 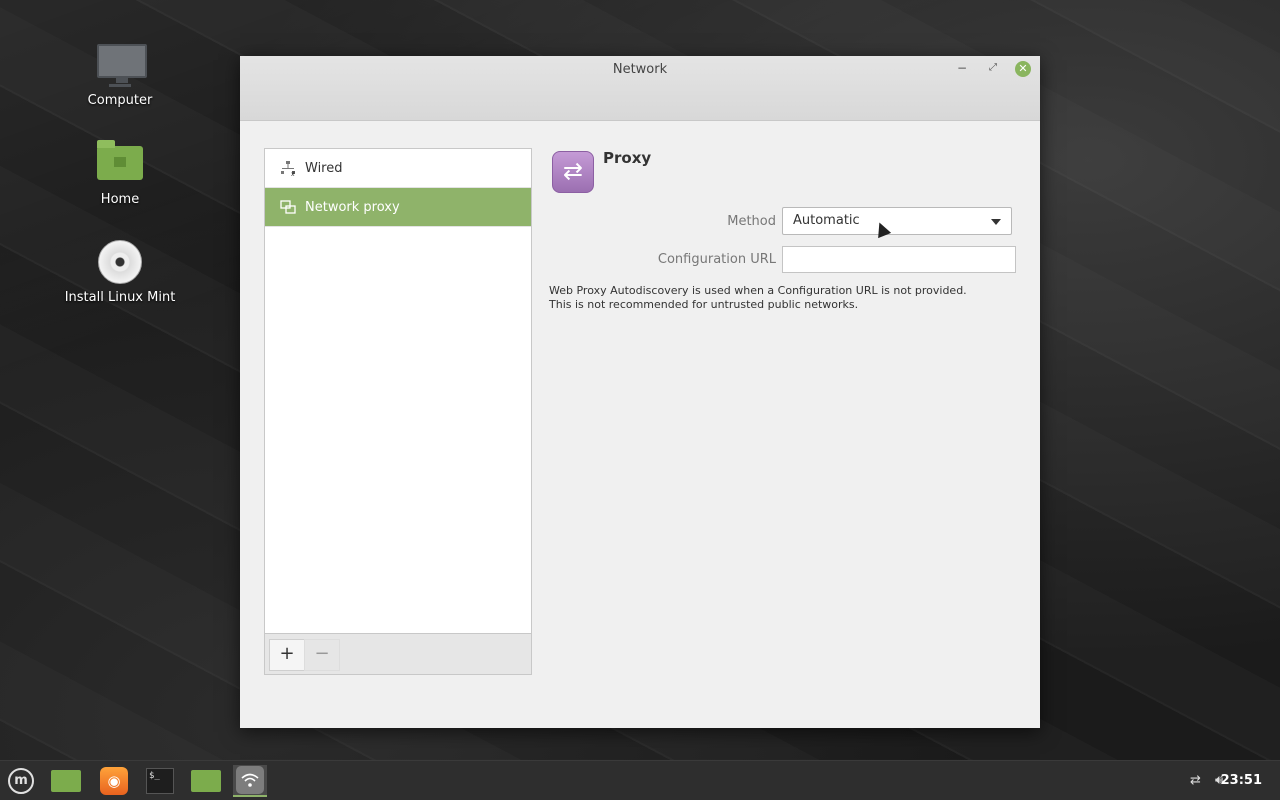 I want to click on folder-icon, so click(x=206, y=781).